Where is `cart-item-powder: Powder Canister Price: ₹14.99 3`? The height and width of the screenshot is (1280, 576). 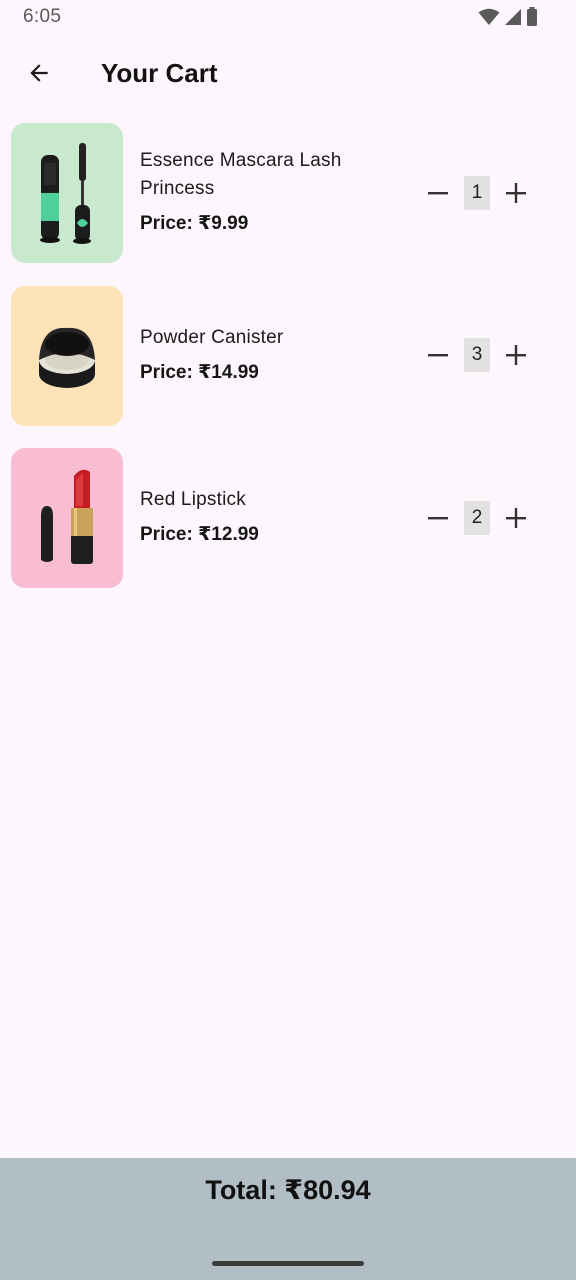 cart-item-powder: Powder Canister Price: ₹14.99 3 is located at coordinates (288, 367).